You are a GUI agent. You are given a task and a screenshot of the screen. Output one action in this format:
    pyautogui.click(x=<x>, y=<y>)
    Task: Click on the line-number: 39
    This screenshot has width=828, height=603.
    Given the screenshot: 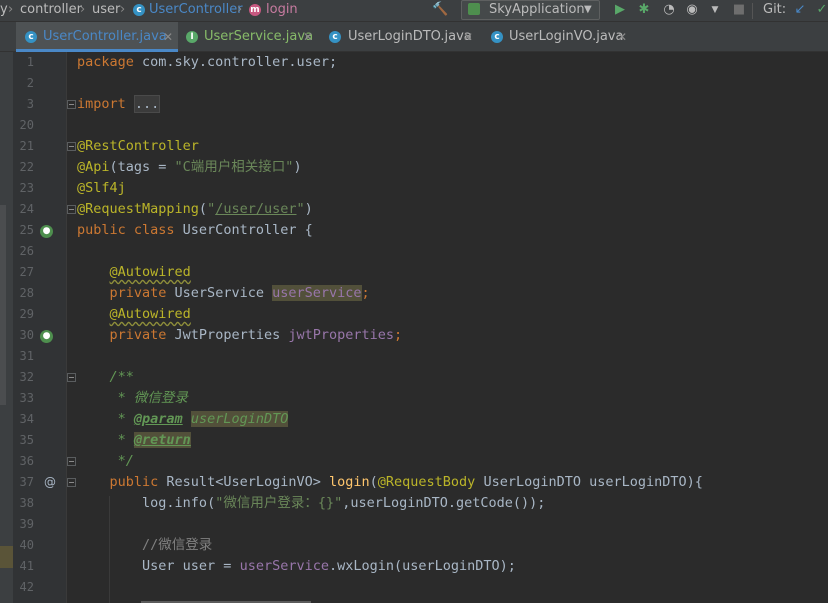 What is the action you would take?
    pyautogui.click(x=26, y=524)
    